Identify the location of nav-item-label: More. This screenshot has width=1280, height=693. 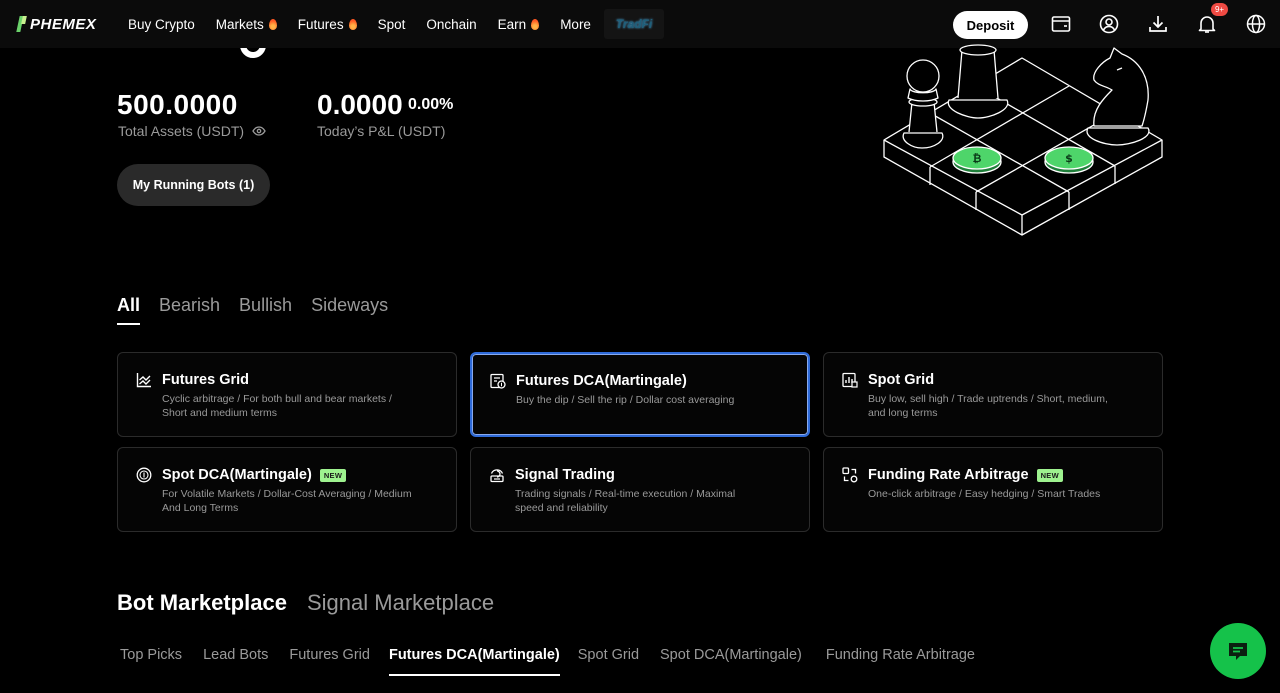
(575, 24).